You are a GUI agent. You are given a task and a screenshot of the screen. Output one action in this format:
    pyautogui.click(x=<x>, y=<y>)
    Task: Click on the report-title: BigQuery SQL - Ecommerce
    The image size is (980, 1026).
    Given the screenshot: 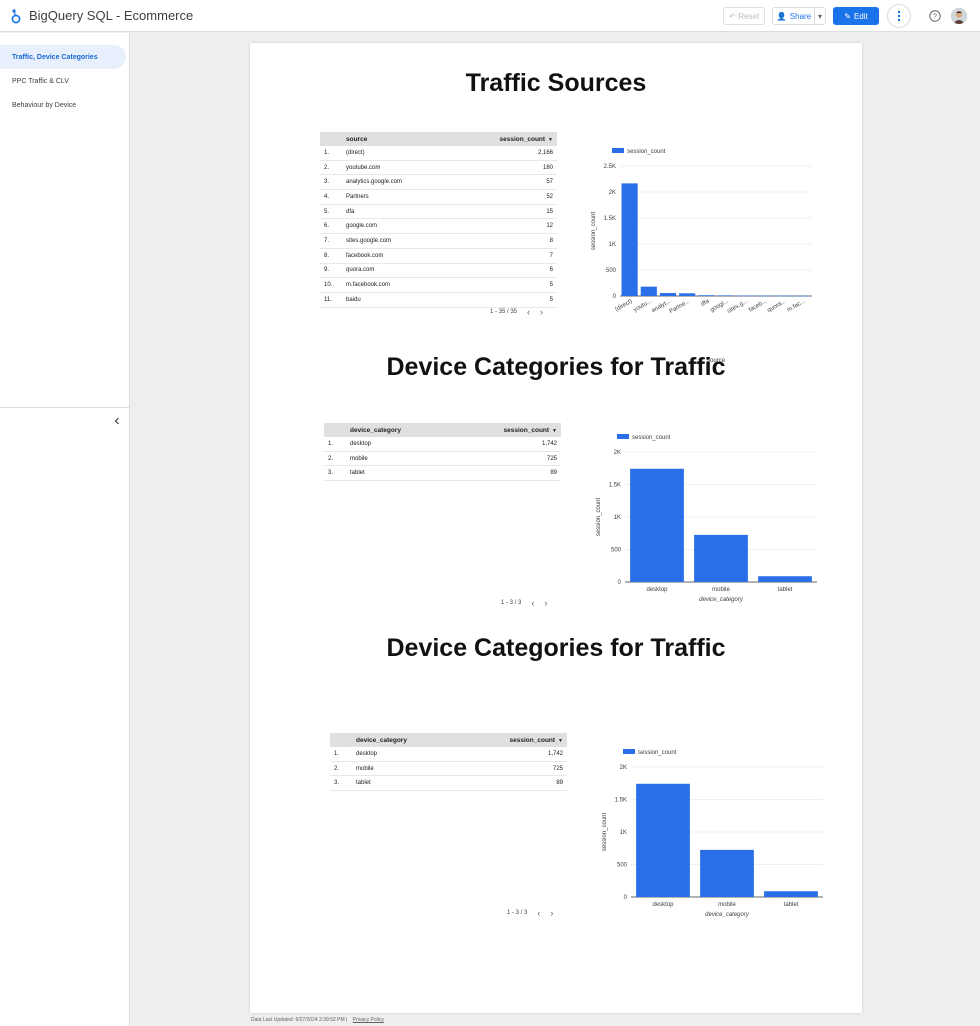 What is the action you would take?
    pyautogui.click(x=111, y=15)
    